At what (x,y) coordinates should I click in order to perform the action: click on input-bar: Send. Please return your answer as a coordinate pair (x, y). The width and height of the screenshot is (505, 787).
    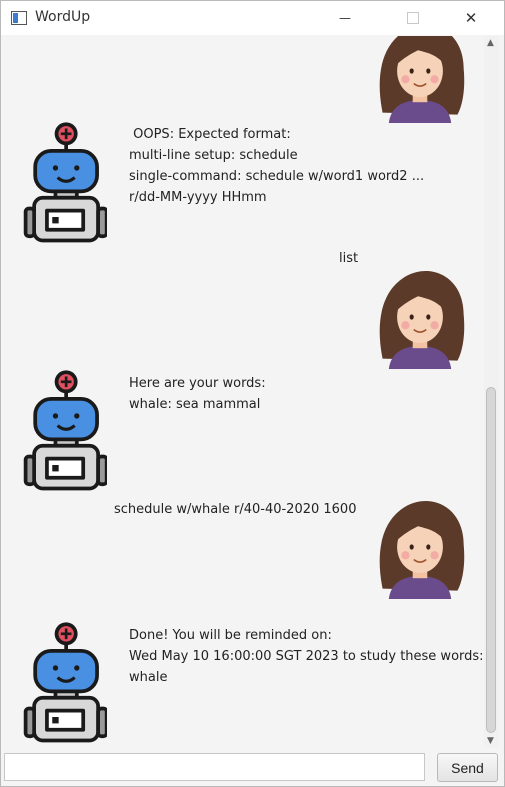
    Looking at the image, I should click on (252, 767).